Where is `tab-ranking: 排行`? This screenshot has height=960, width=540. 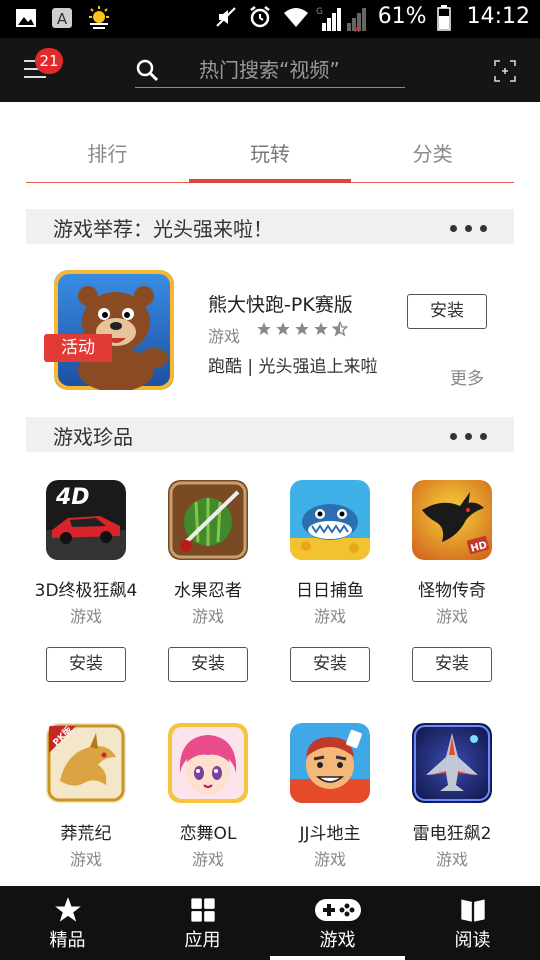
tab-ranking: 排行 is located at coordinates (107, 155).